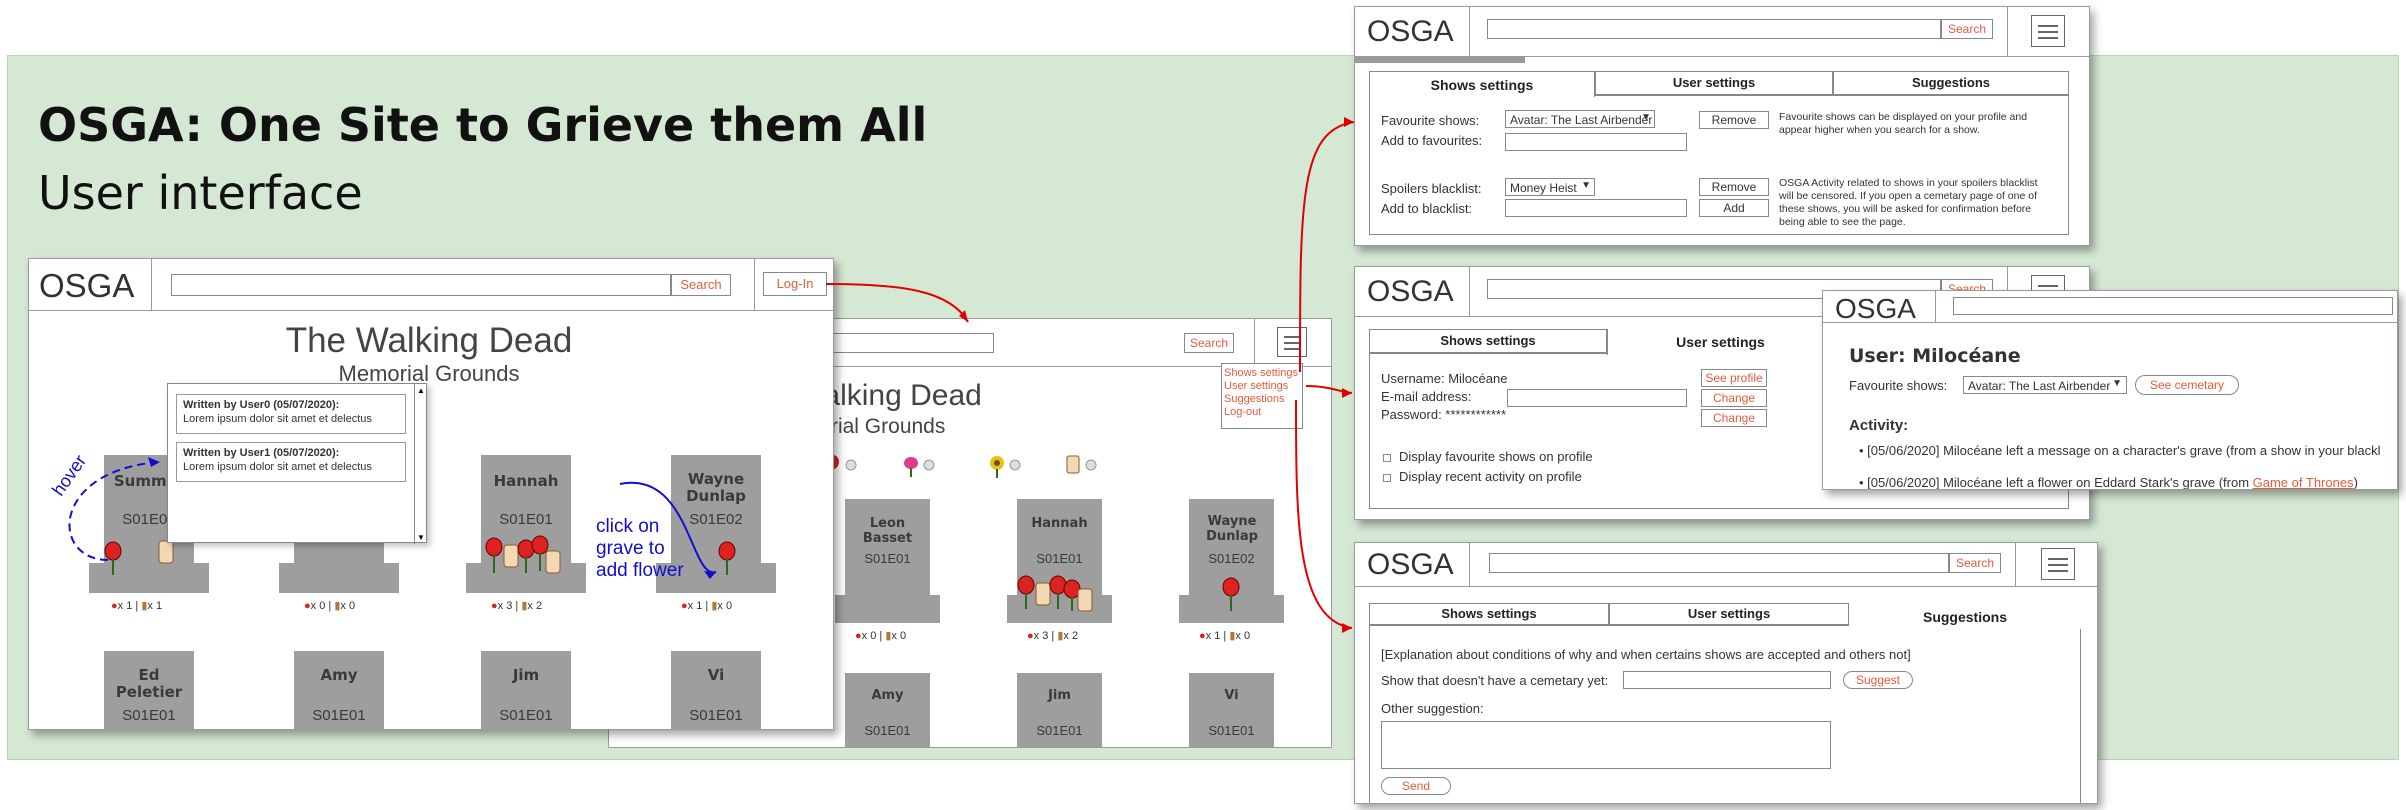 This screenshot has width=2406, height=810. What do you see at coordinates (1727, 680) in the screenshot?
I see `new-show-input` at bounding box center [1727, 680].